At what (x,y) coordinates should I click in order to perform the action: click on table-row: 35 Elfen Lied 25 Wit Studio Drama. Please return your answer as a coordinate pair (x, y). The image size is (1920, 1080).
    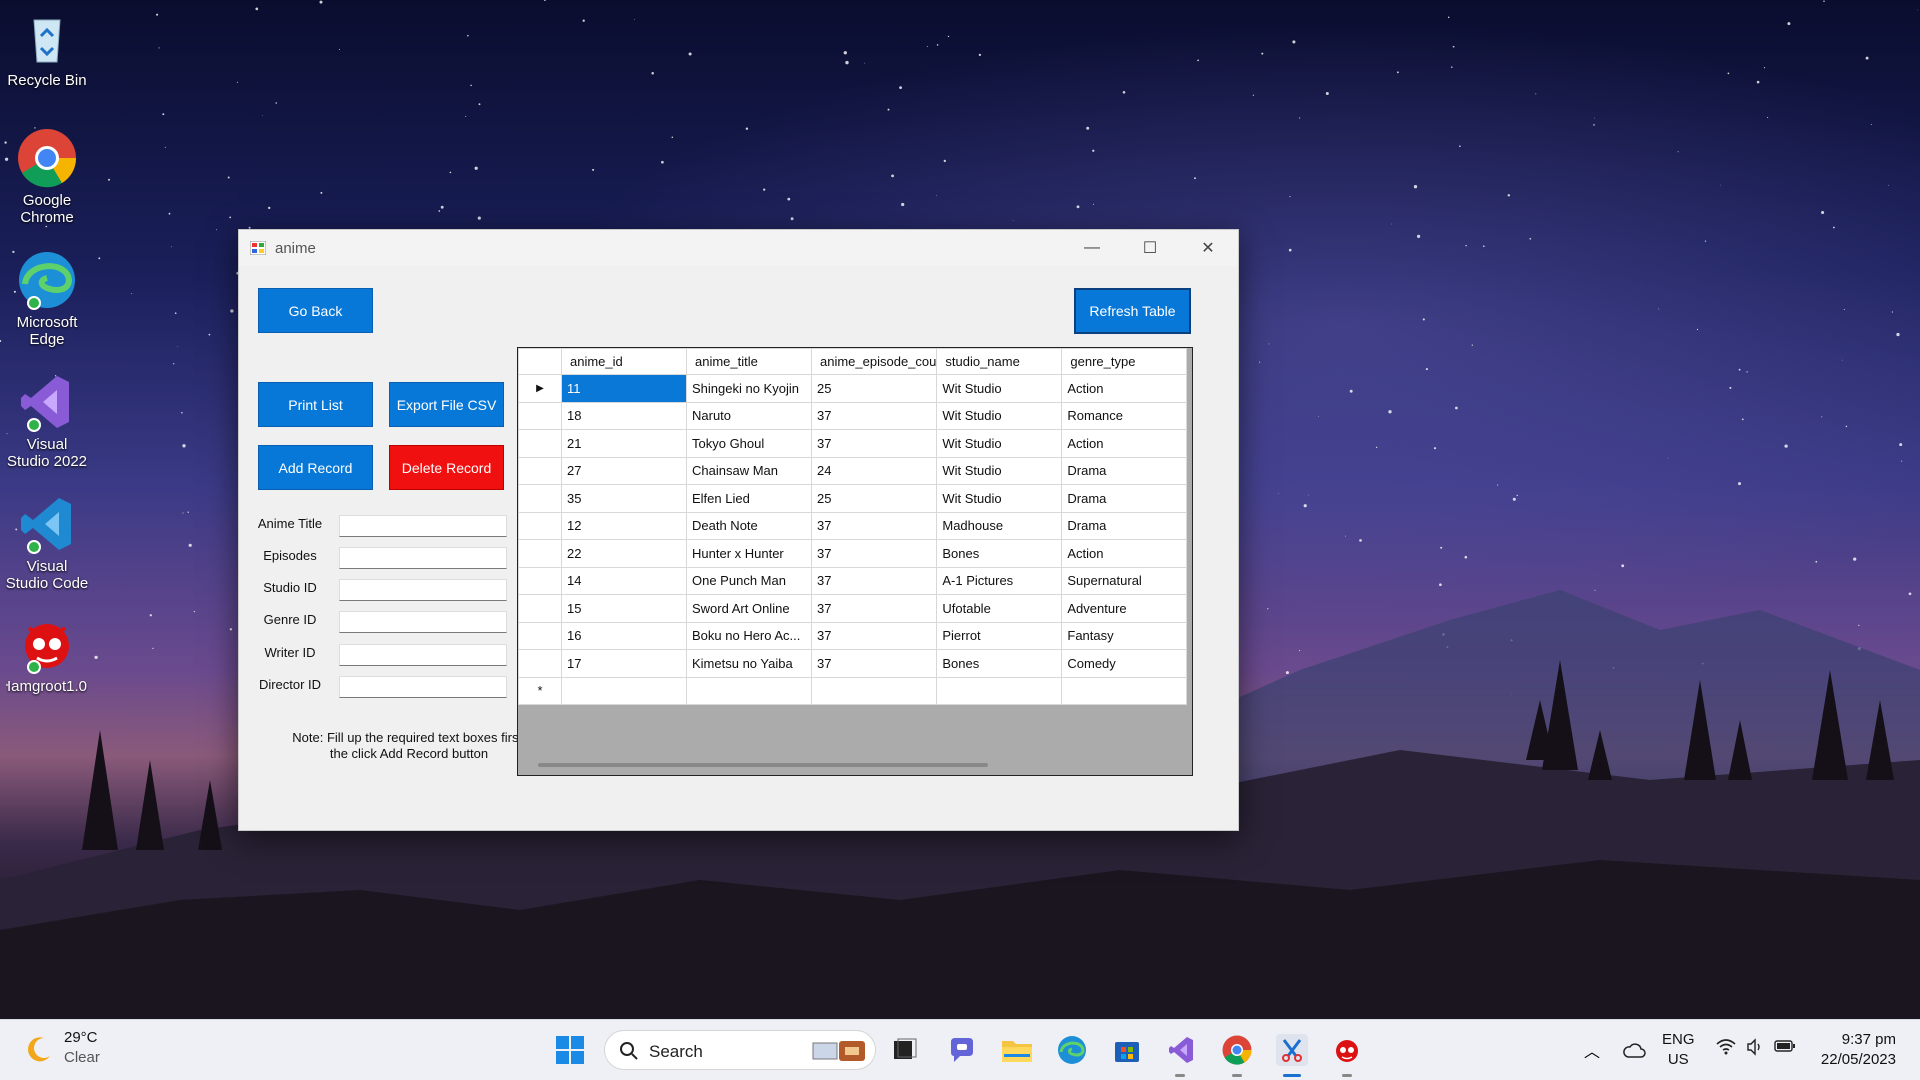
    Looking at the image, I should click on (853, 498).